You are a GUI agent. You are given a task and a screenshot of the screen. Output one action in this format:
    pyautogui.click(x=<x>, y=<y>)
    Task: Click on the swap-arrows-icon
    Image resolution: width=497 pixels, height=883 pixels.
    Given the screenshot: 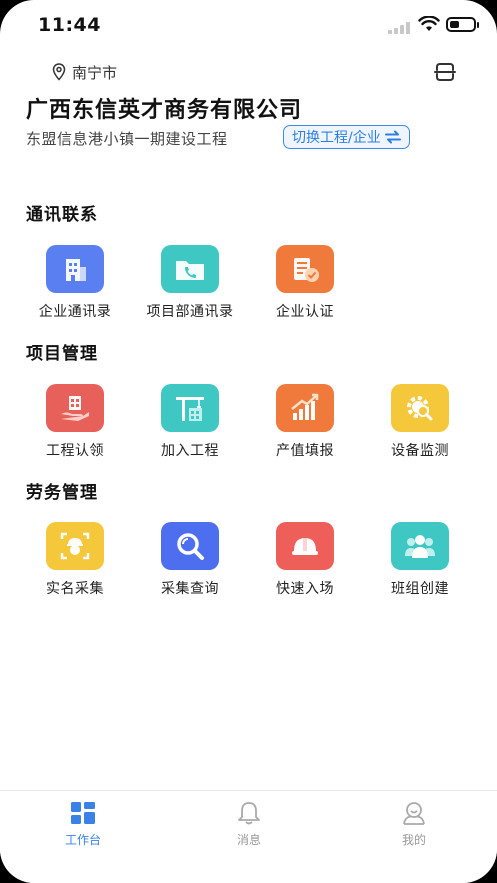 What is the action you would take?
    pyautogui.click(x=392, y=137)
    